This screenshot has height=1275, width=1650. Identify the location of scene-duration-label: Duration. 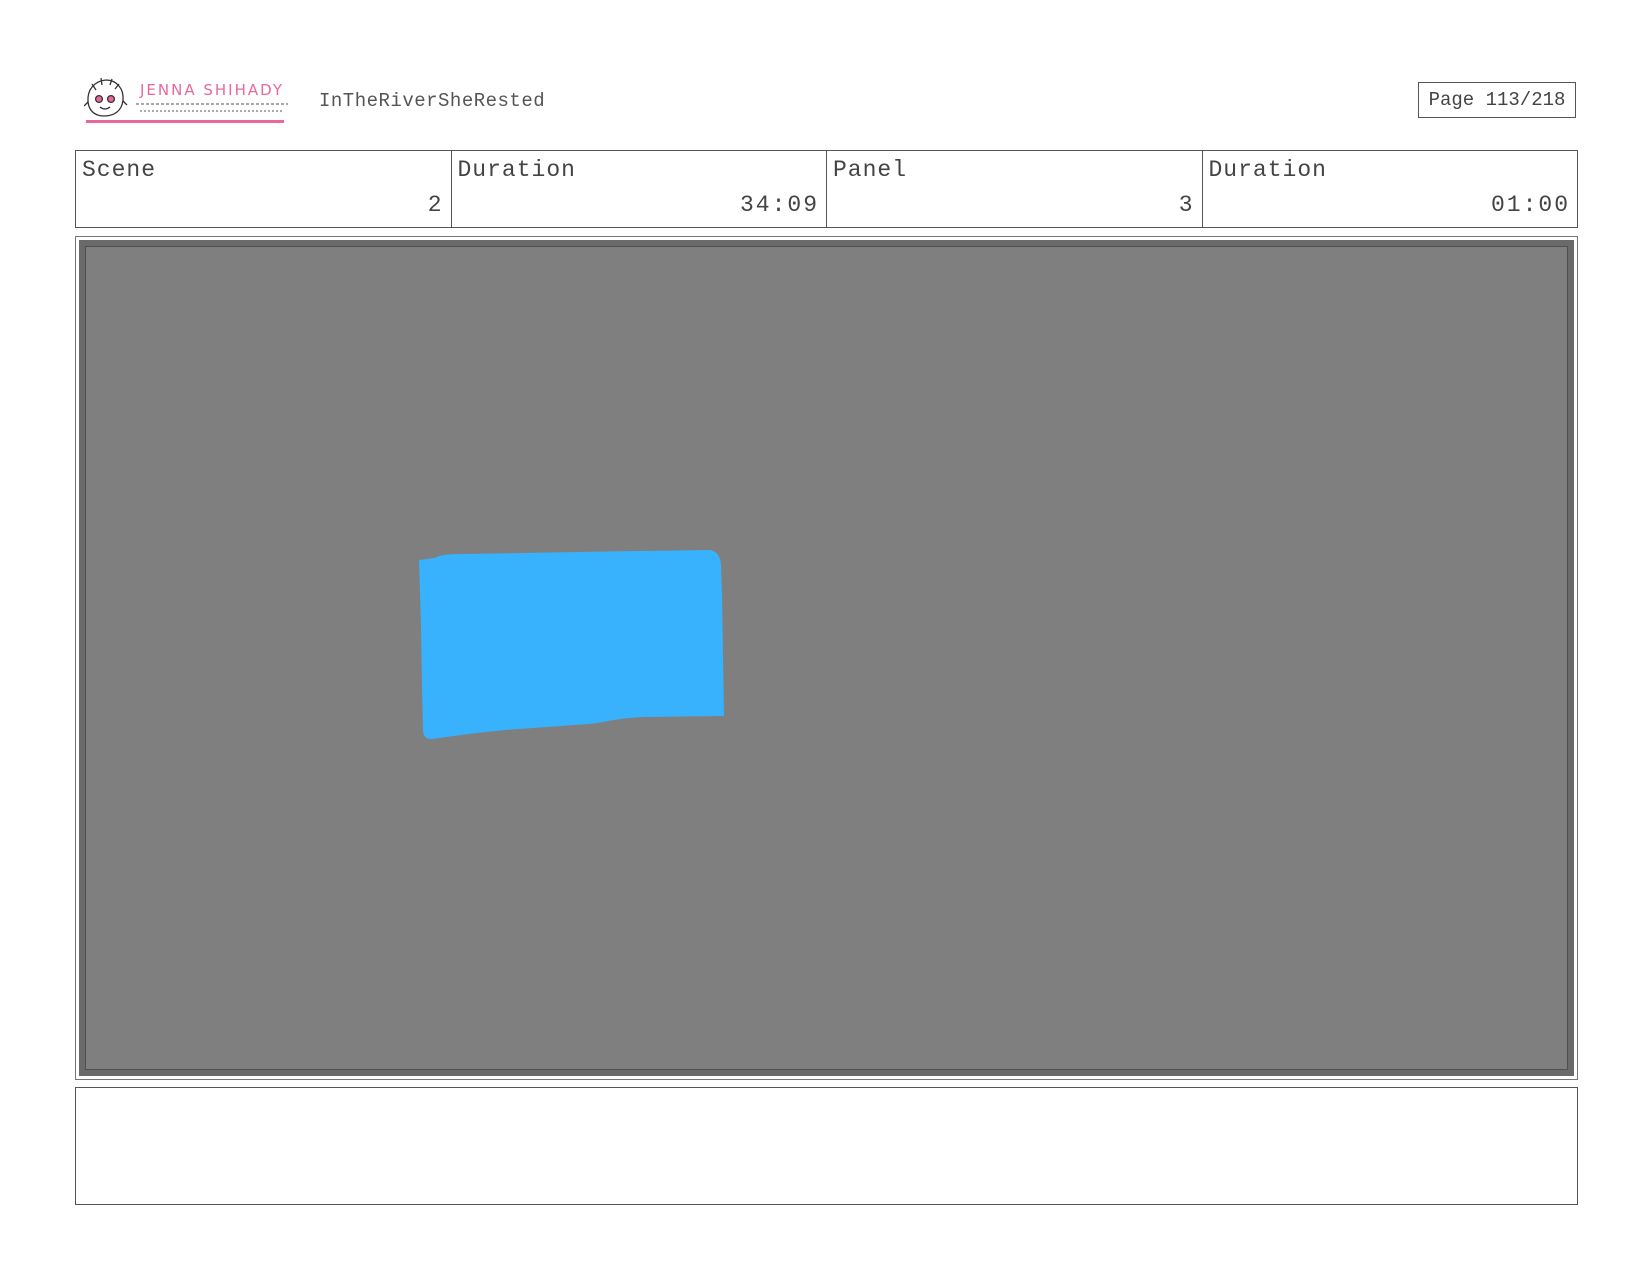
(516, 170).